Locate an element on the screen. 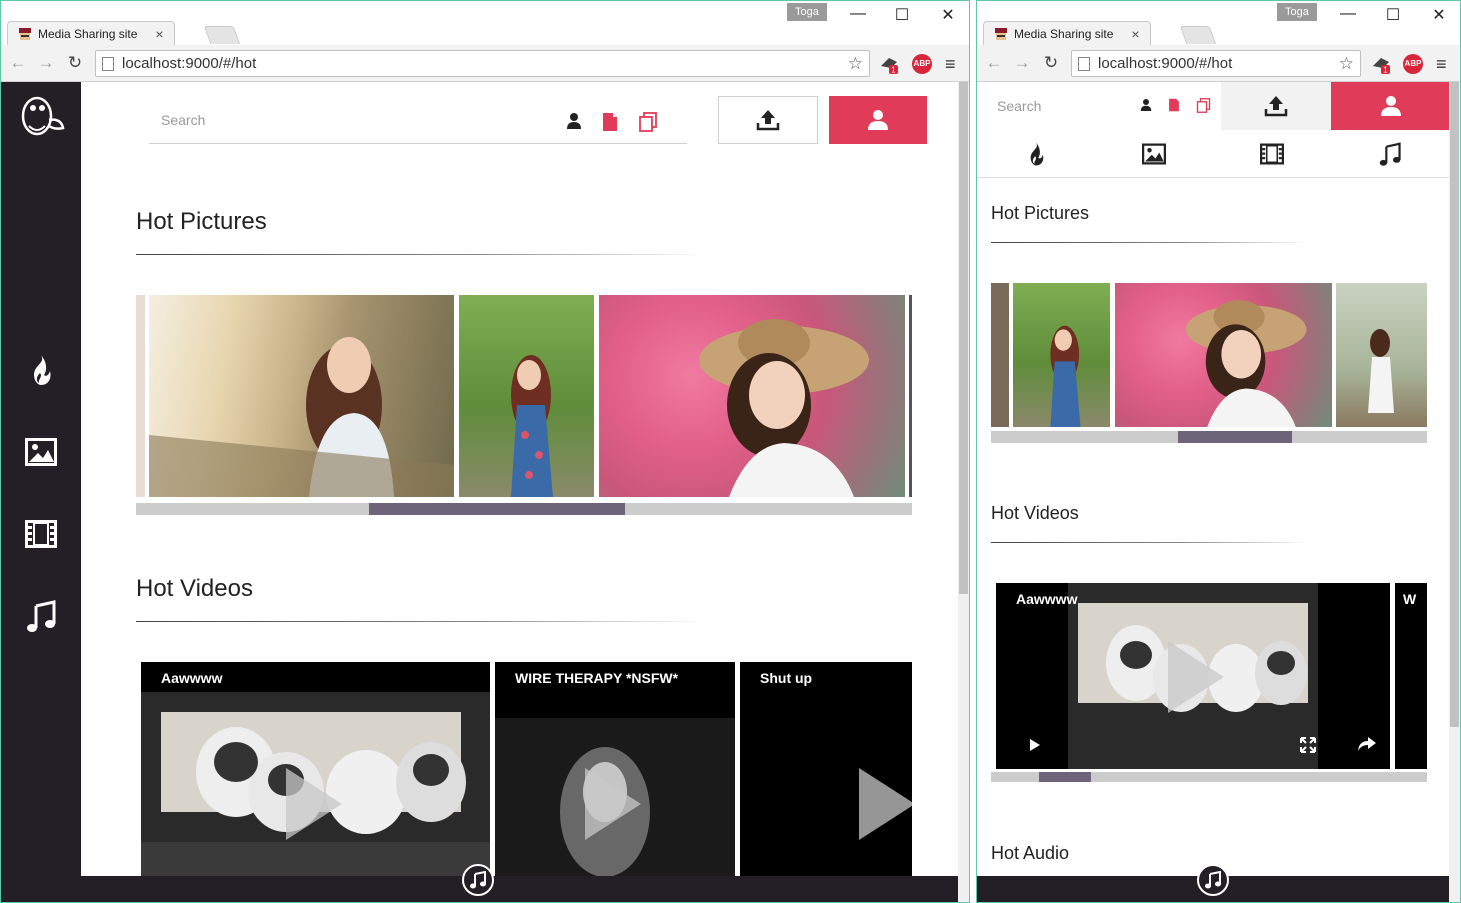  videos-carousel: Aawwww WIRE THERAPY *NSFW* Shut up is located at coordinates (524, 770).